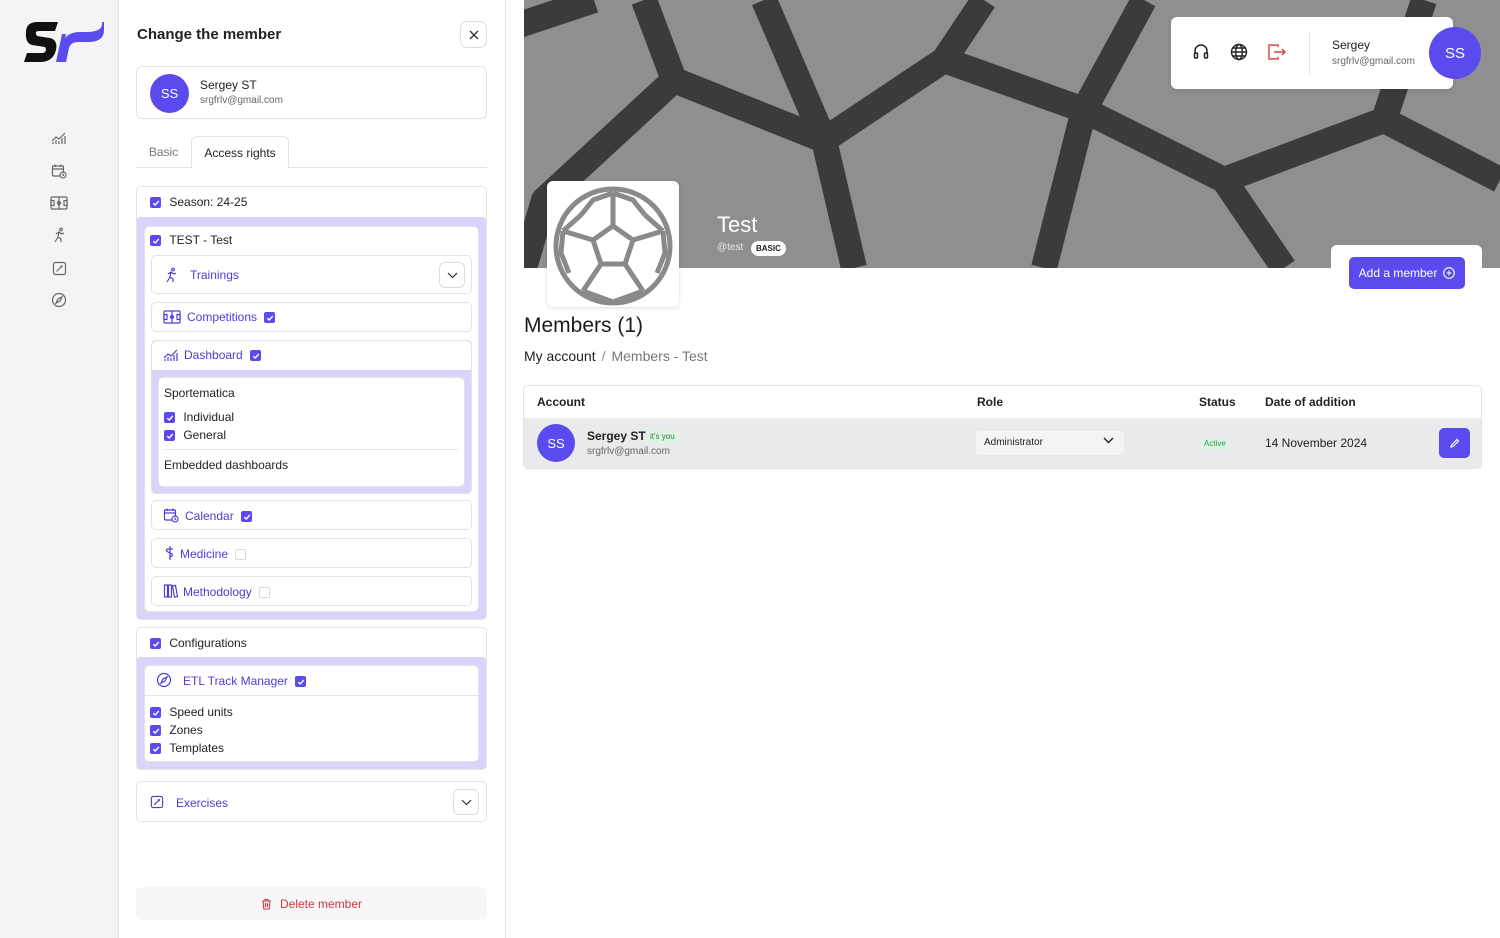 This screenshot has height=938, width=1500. What do you see at coordinates (613, 244) in the screenshot?
I see `team-logo` at bounding box center [613, 244].